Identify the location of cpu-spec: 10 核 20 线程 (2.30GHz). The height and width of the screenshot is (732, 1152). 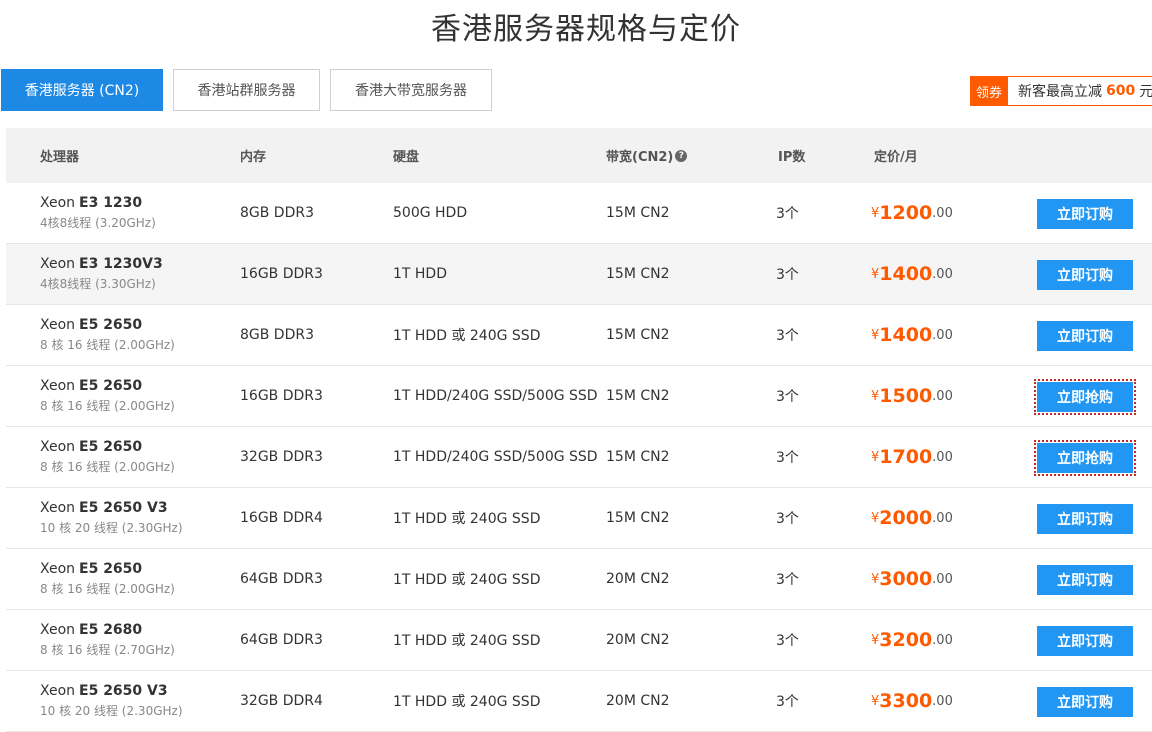
(111, 711).